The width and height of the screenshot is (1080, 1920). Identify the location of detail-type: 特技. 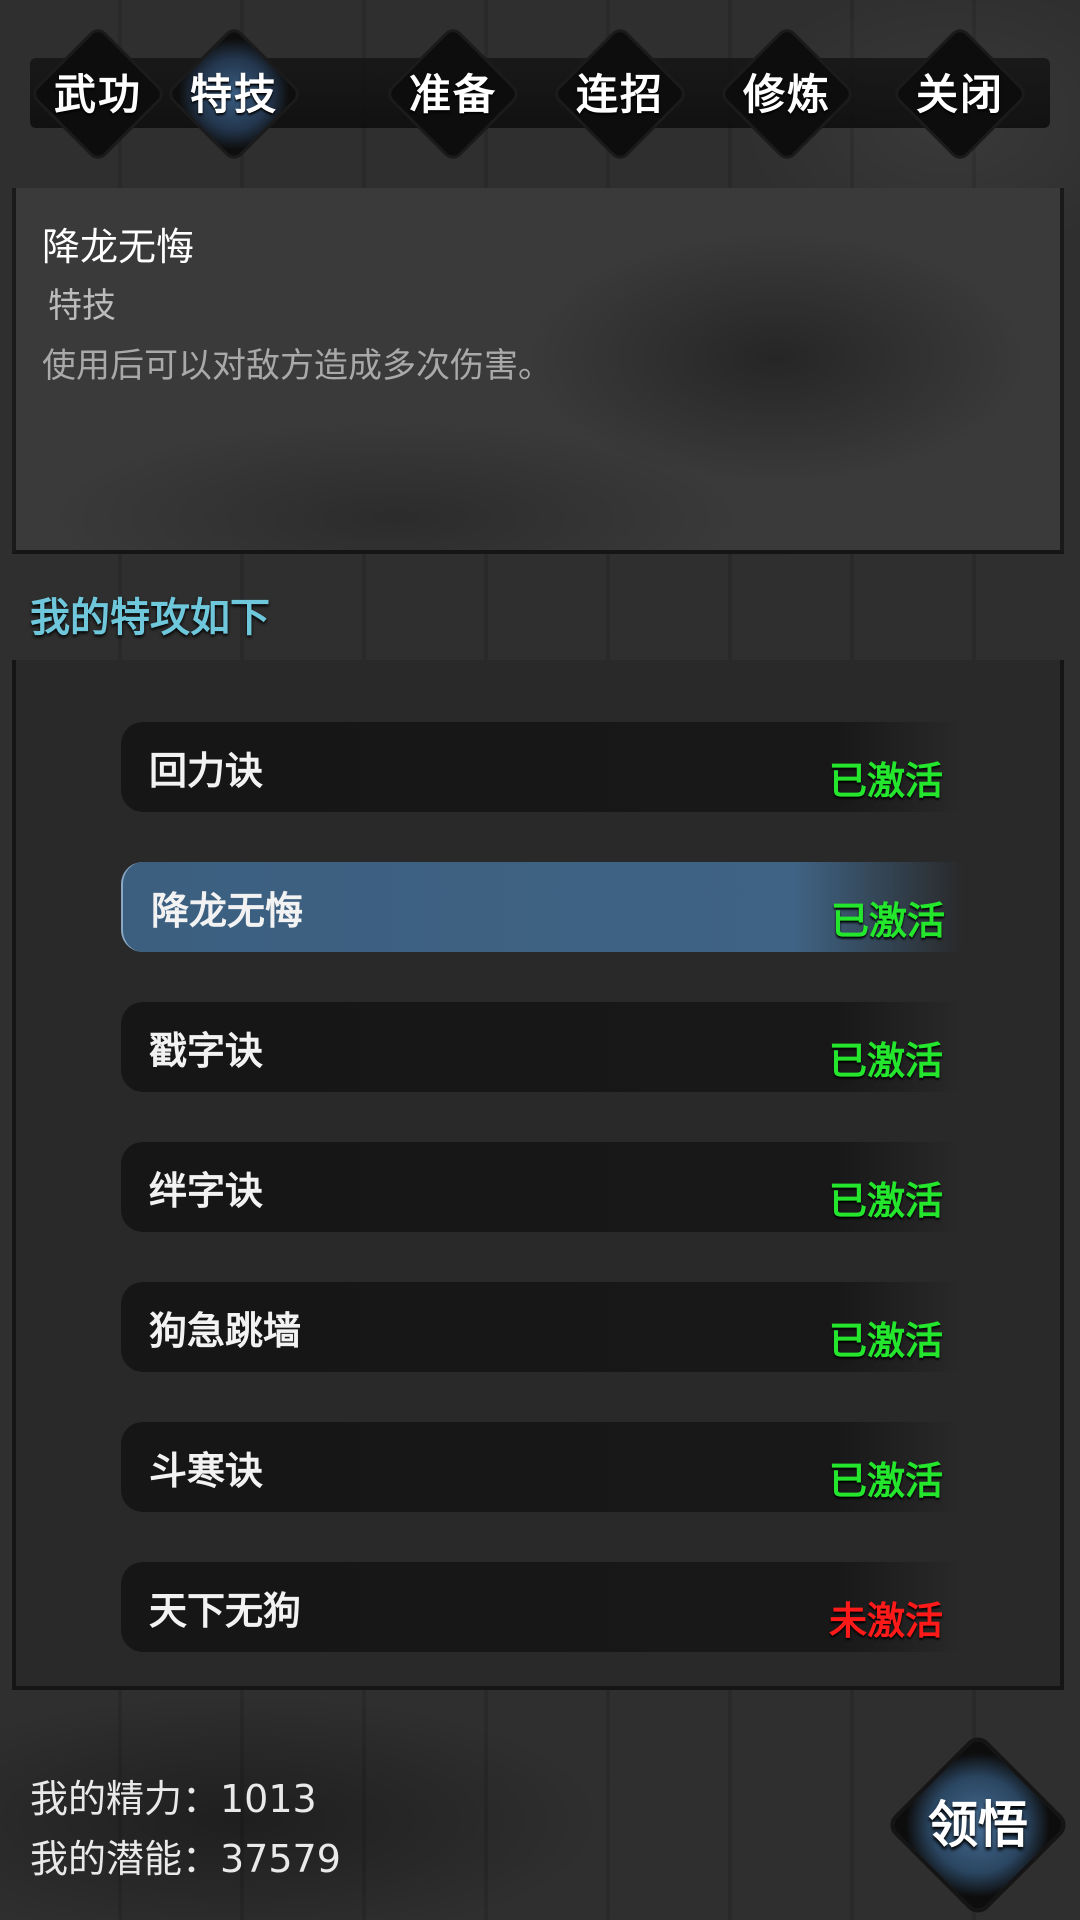
(82, 306).